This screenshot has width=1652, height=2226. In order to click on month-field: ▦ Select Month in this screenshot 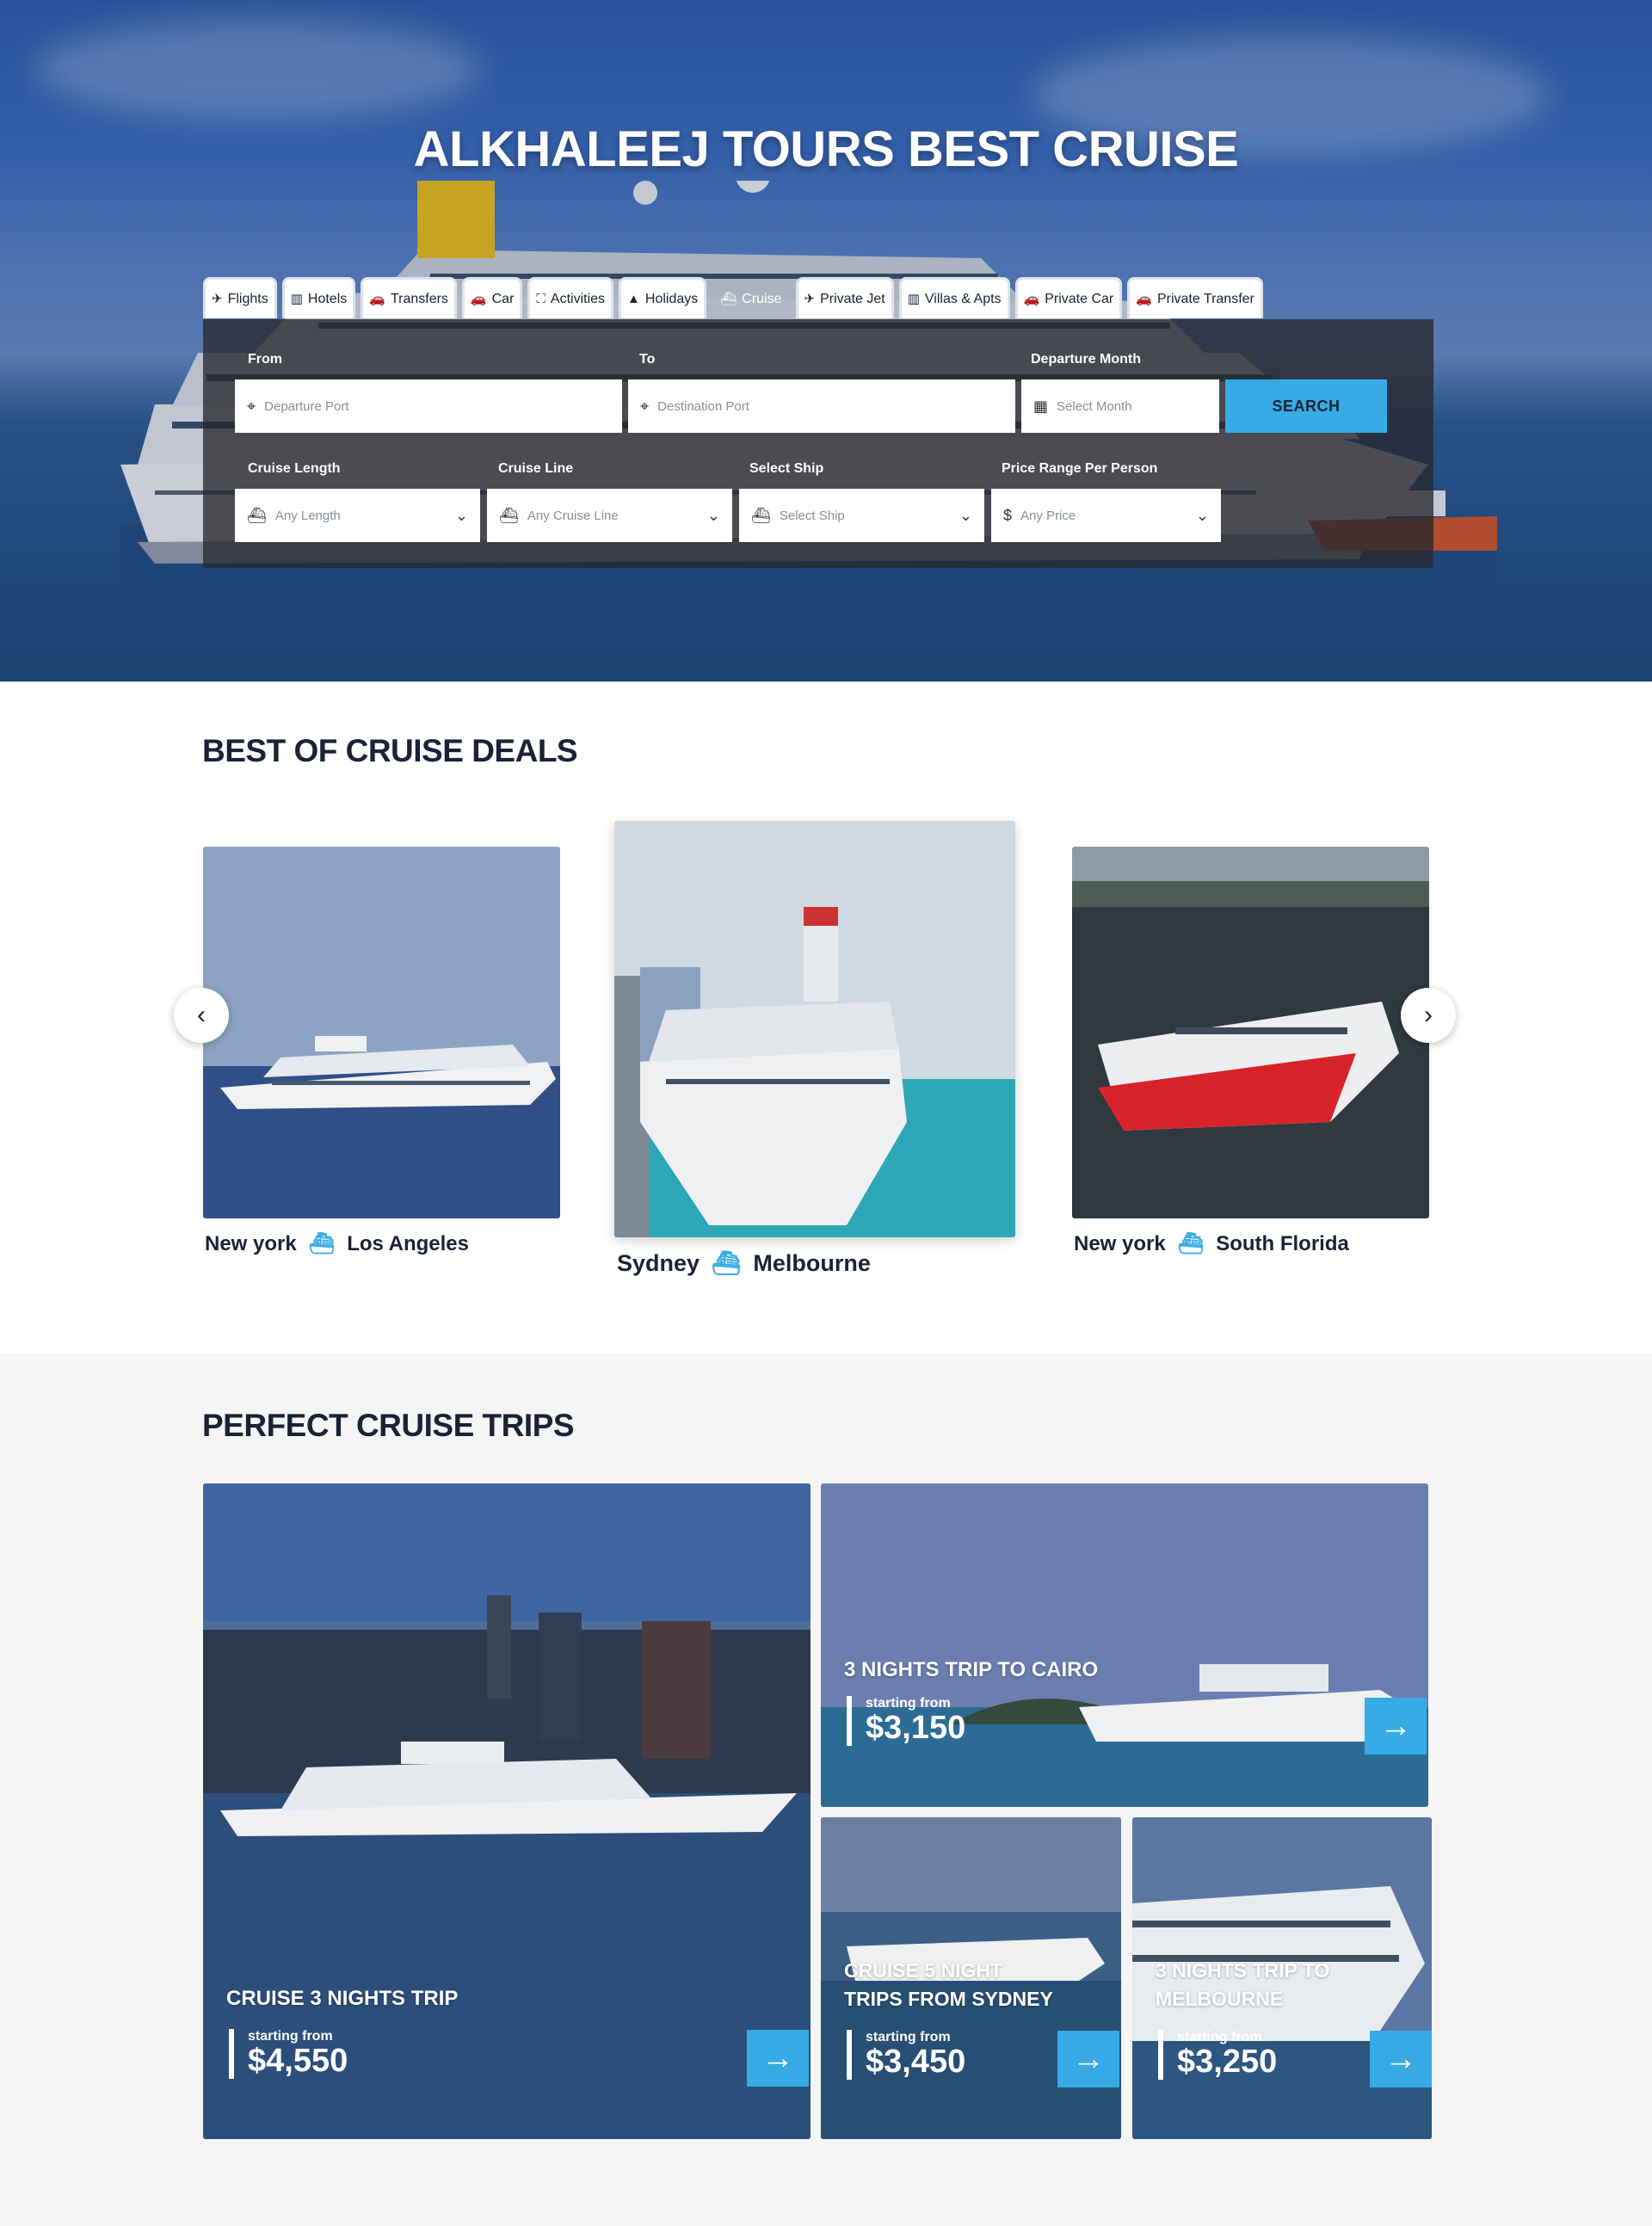, I will do `click(1120, 406)`.